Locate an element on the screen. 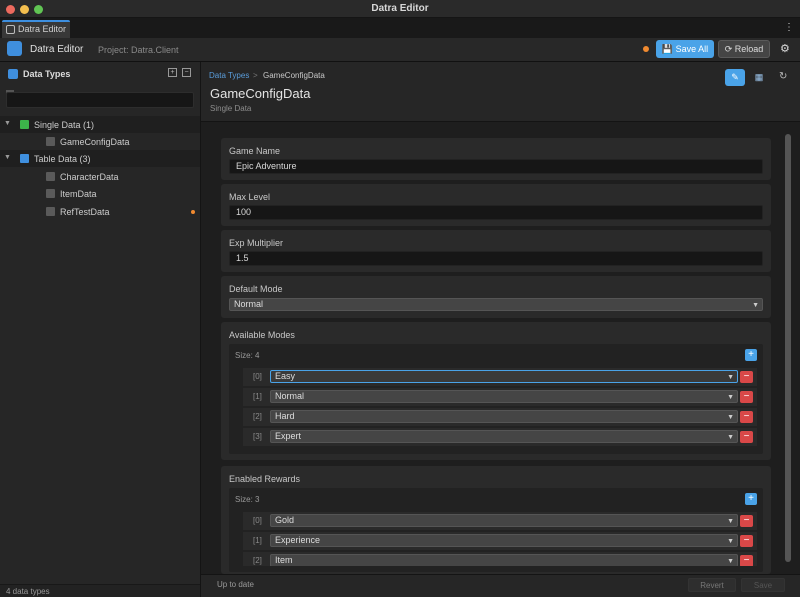 The width and height of the screenshot is (800, 597). tab-bar: Datra Editor ⋮ is located at coordinates (400, 28).